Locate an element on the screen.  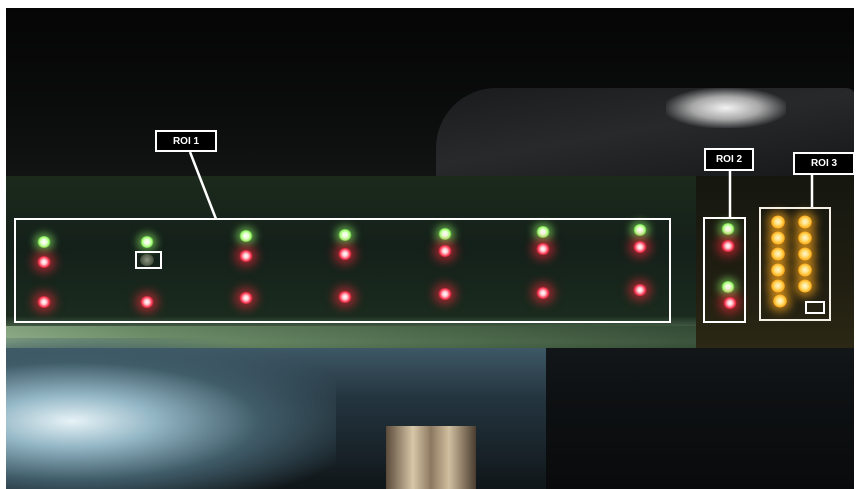
roi-2-label: ROI 2 is located at coordinates (729, 159).